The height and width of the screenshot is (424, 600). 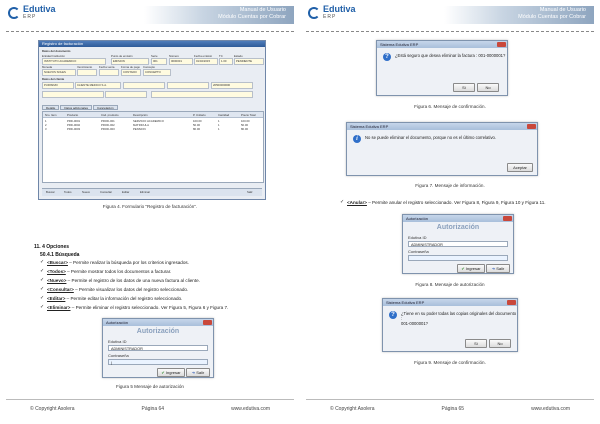 I want to click on currency-value: NUEVOS SOLES, so click(x=55, y=72).